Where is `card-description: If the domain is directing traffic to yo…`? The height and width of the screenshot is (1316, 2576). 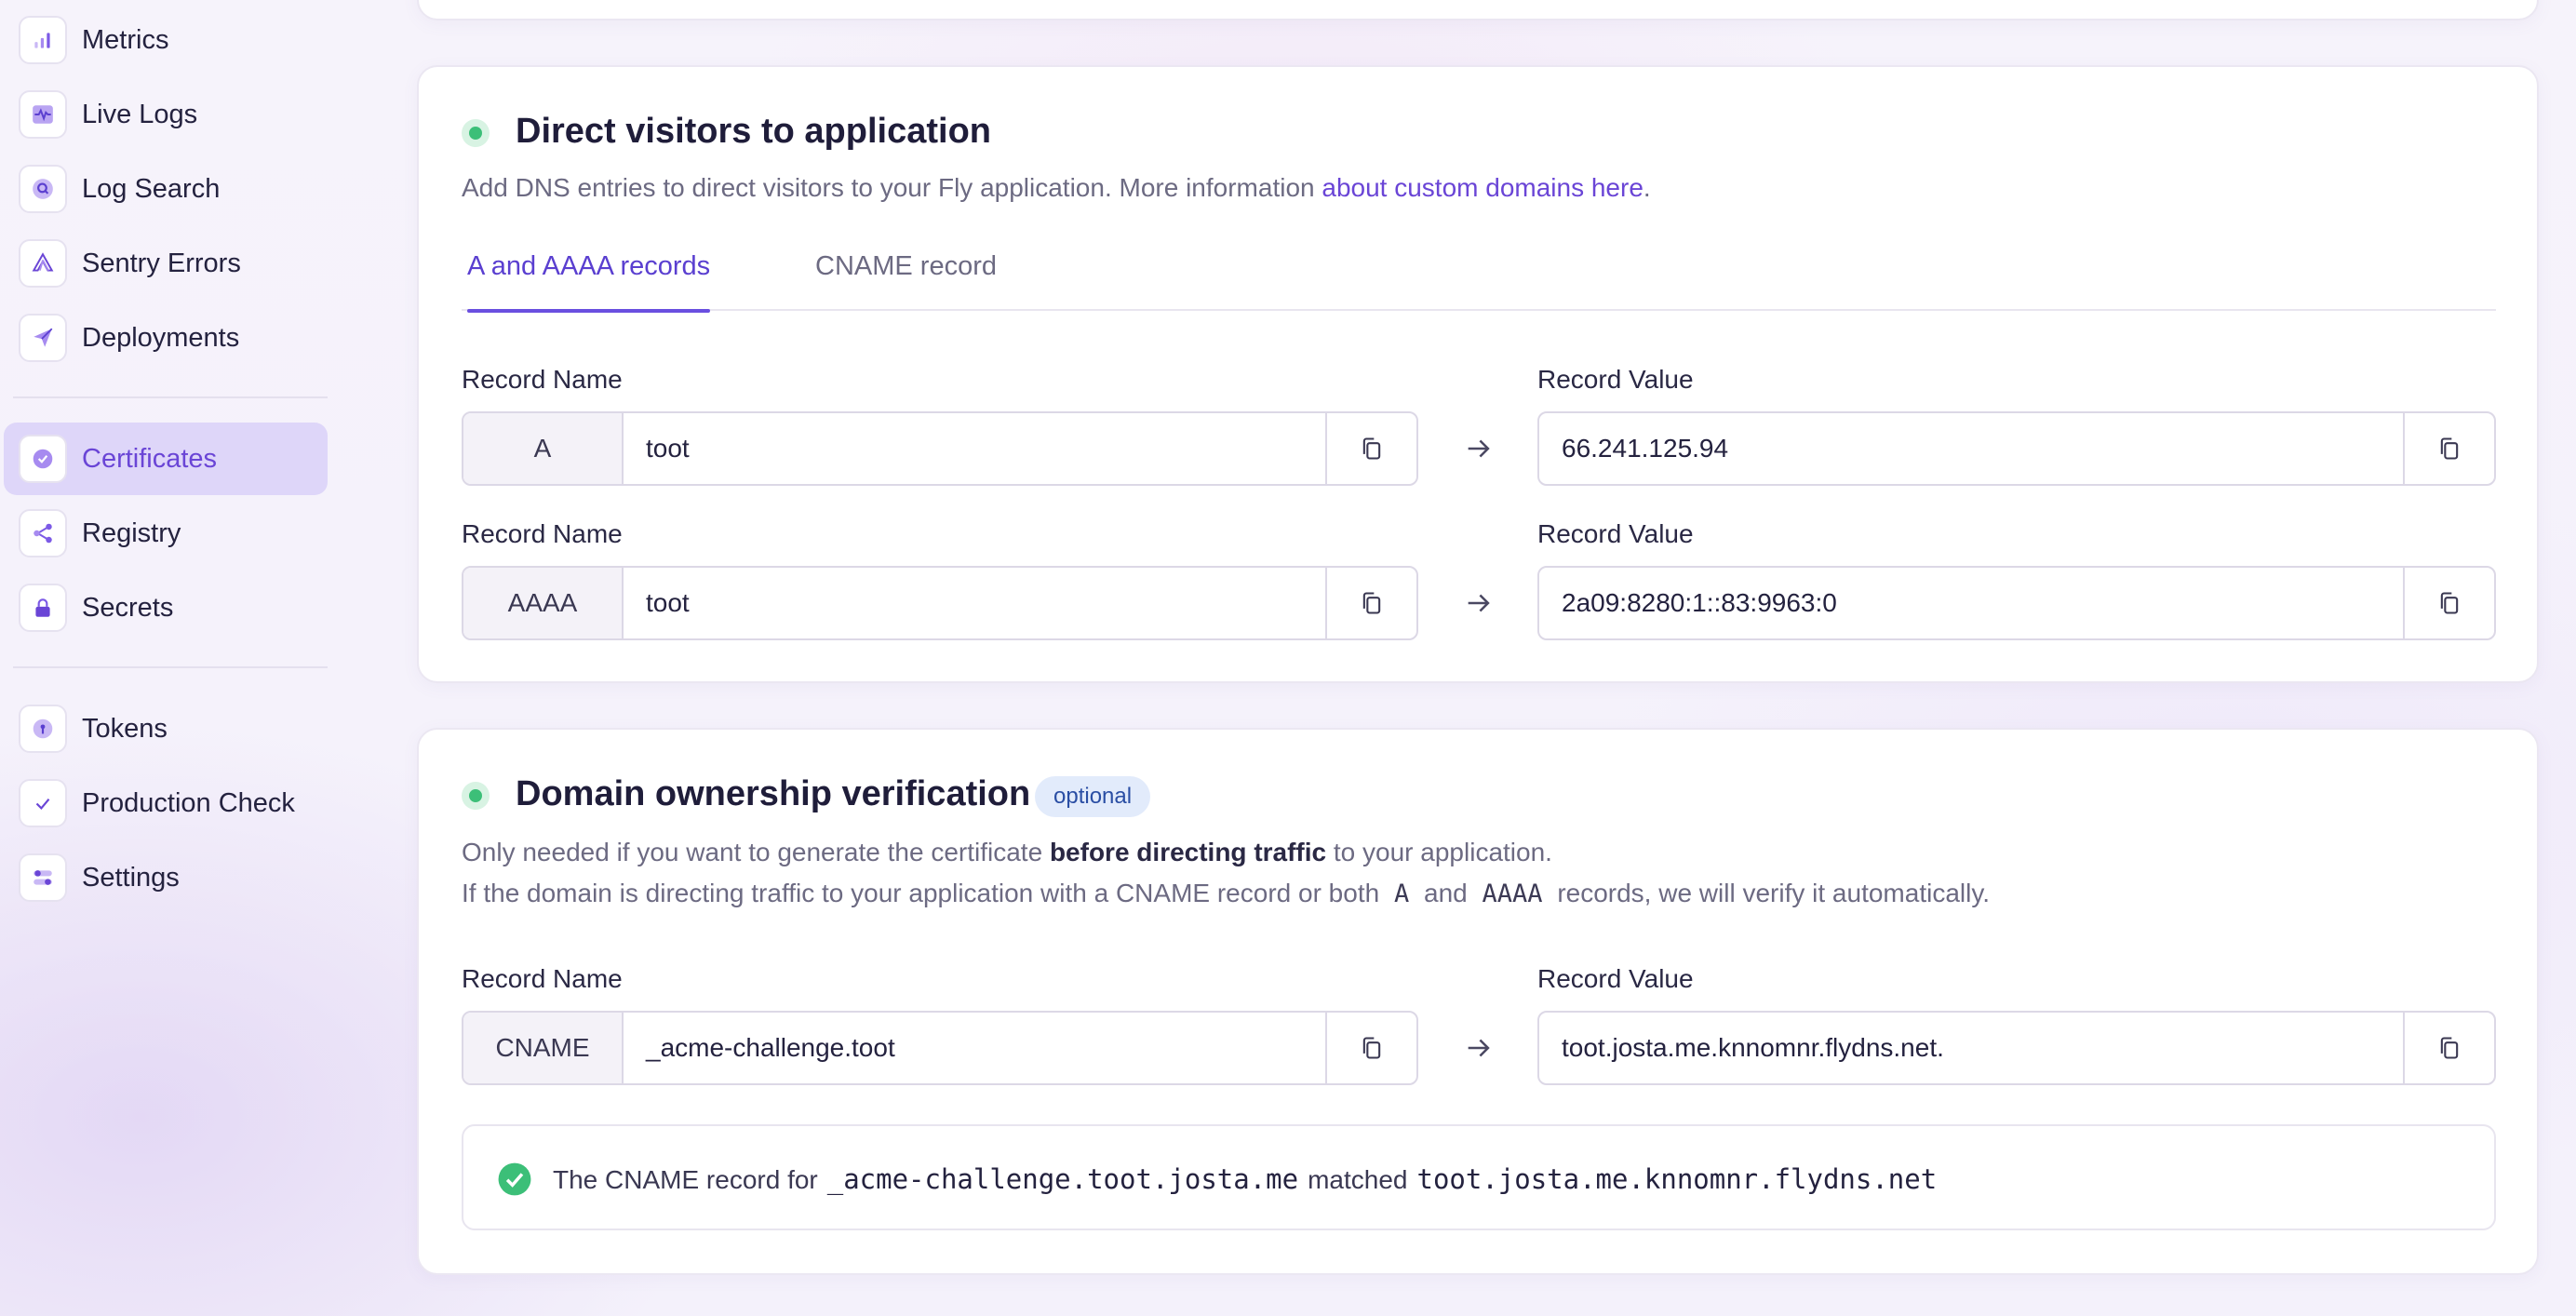
card-description: If the domain is directing traffic to yo… is located at coordinates (1226, 894).